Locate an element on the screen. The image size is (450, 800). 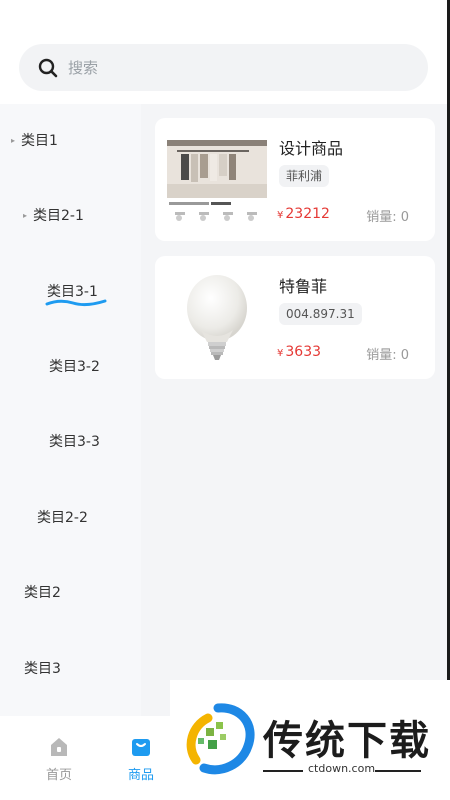
watermark: 传统下载 ctdown.com is located at coordinates (310, 740).